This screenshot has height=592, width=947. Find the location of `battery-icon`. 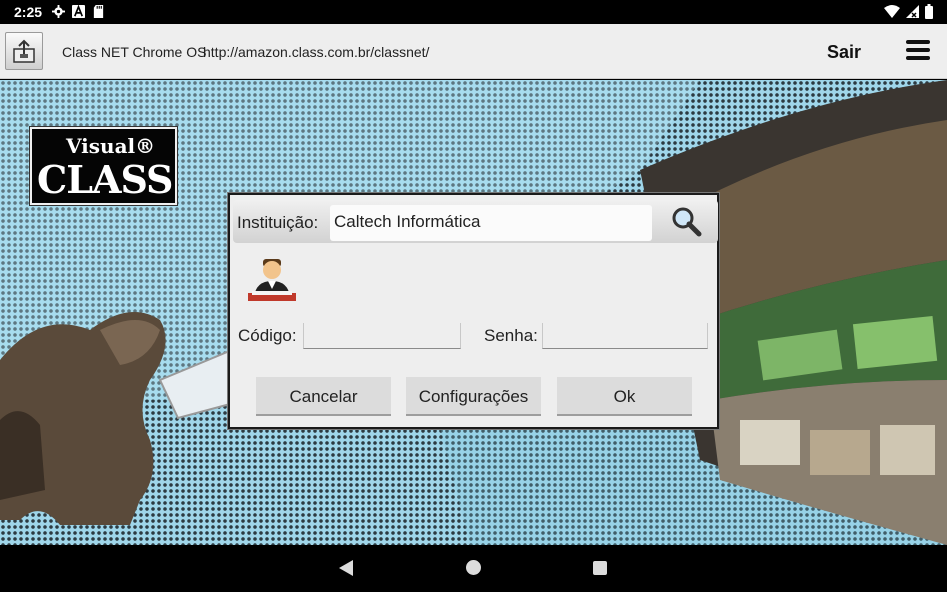

battery-icon is located at coordinates (929, 11).